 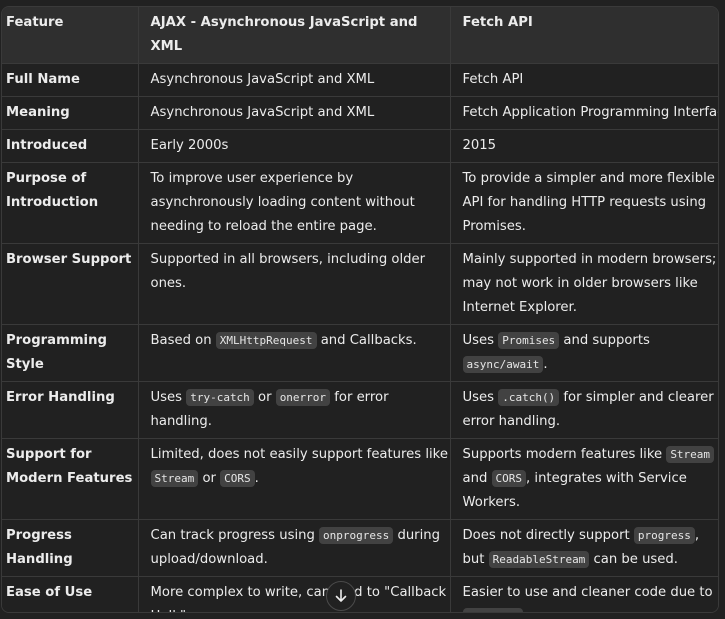 What do you see at coordinates (25, 364) in the screenshot?
I see `feature-label: Style` at bounding box center [25, 364].